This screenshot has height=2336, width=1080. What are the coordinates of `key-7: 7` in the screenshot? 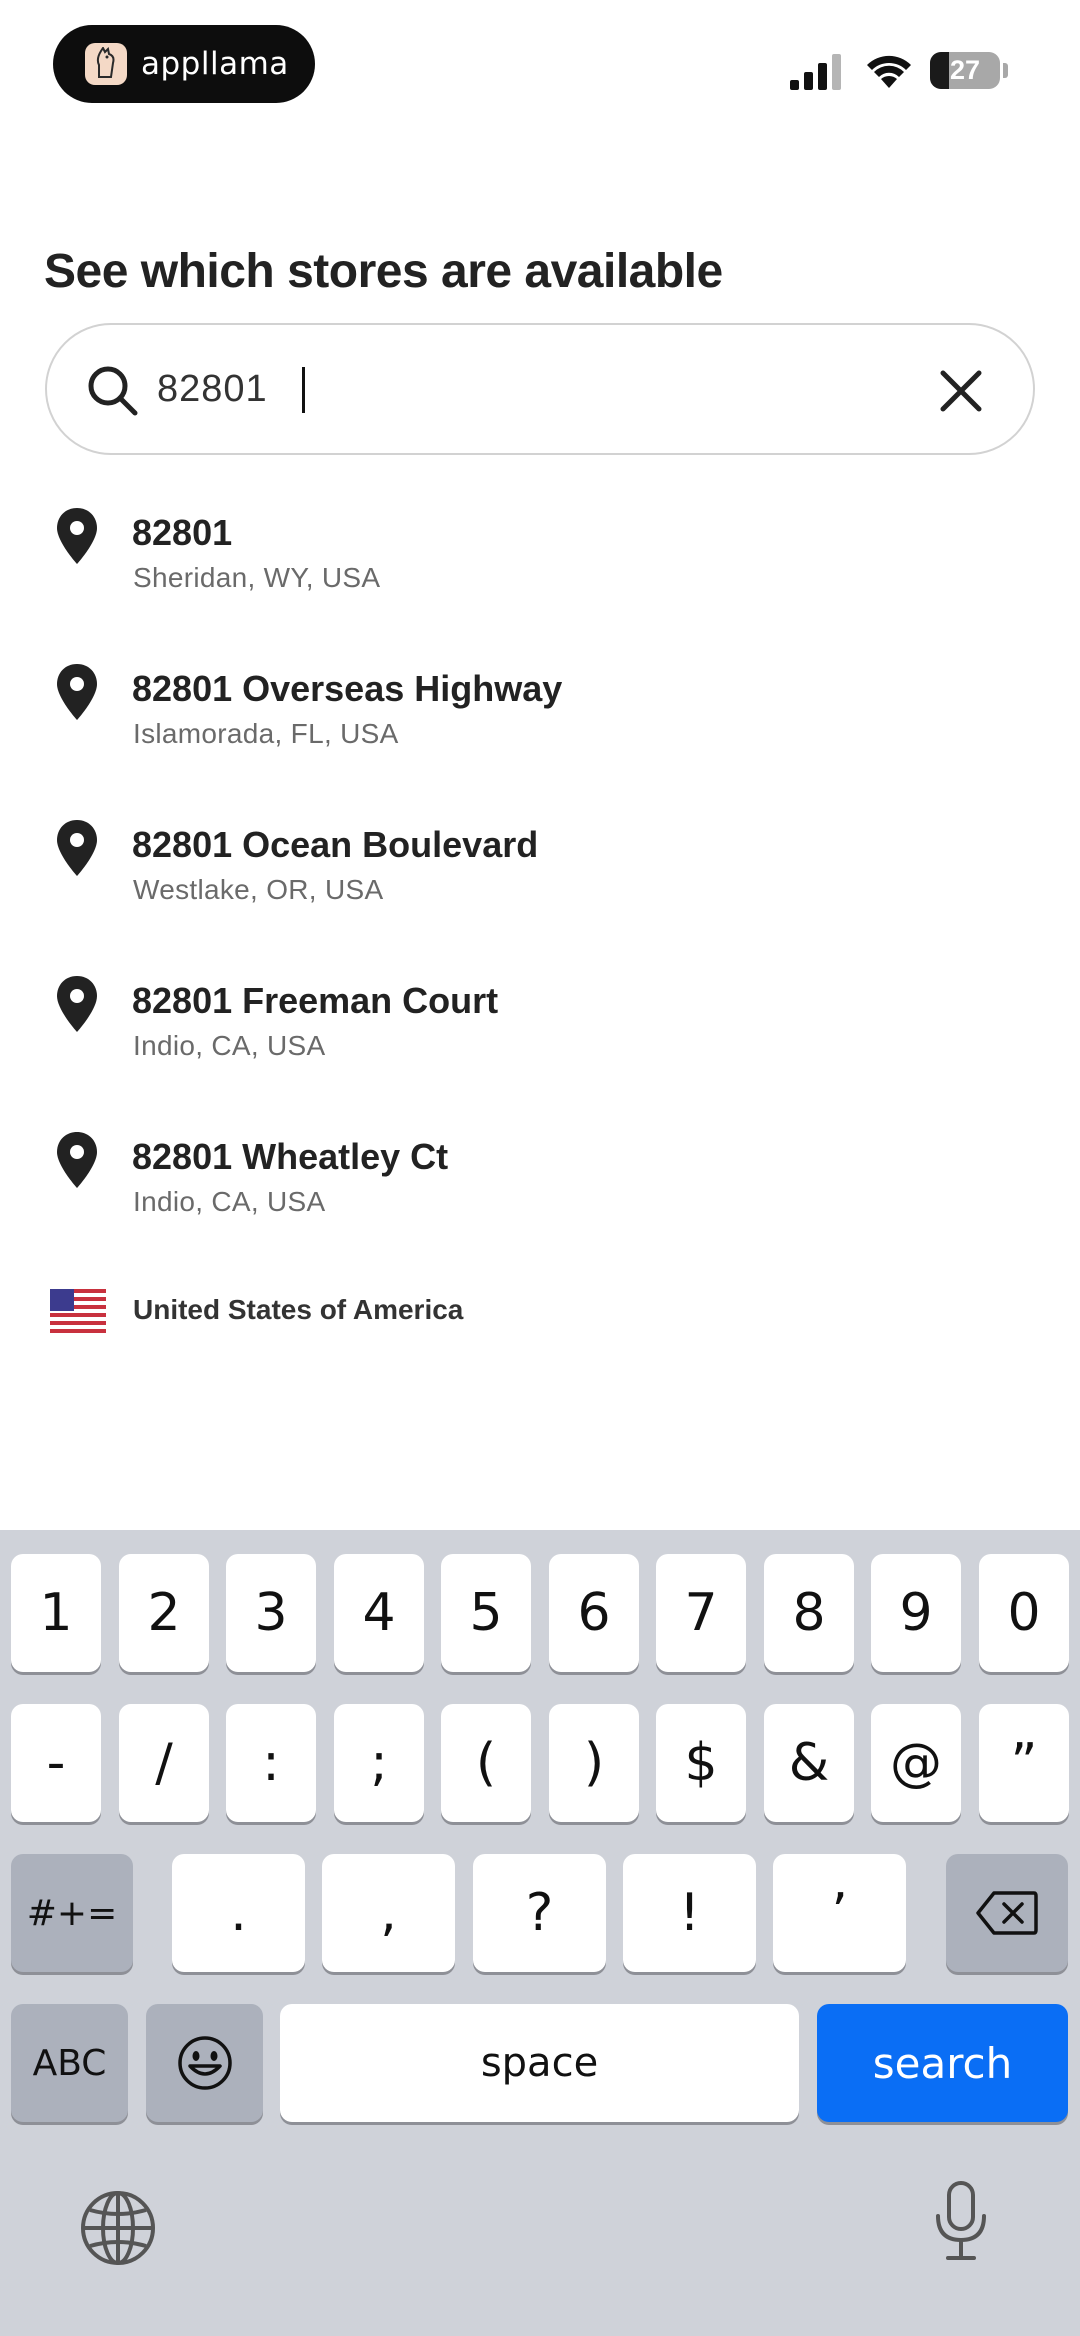 It's located at (701, 1613).